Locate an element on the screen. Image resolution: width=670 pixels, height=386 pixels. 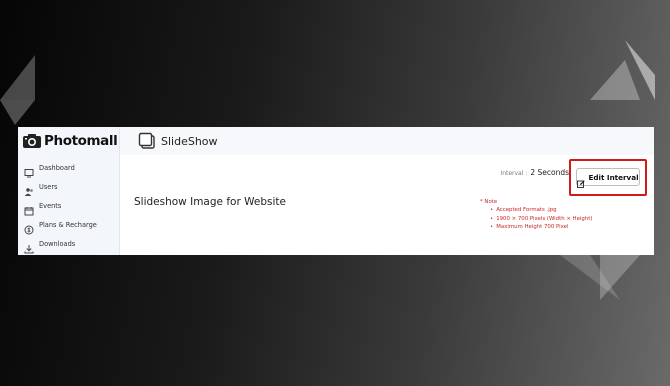
page-title: SlideShow is located at coordinates (189, 141).